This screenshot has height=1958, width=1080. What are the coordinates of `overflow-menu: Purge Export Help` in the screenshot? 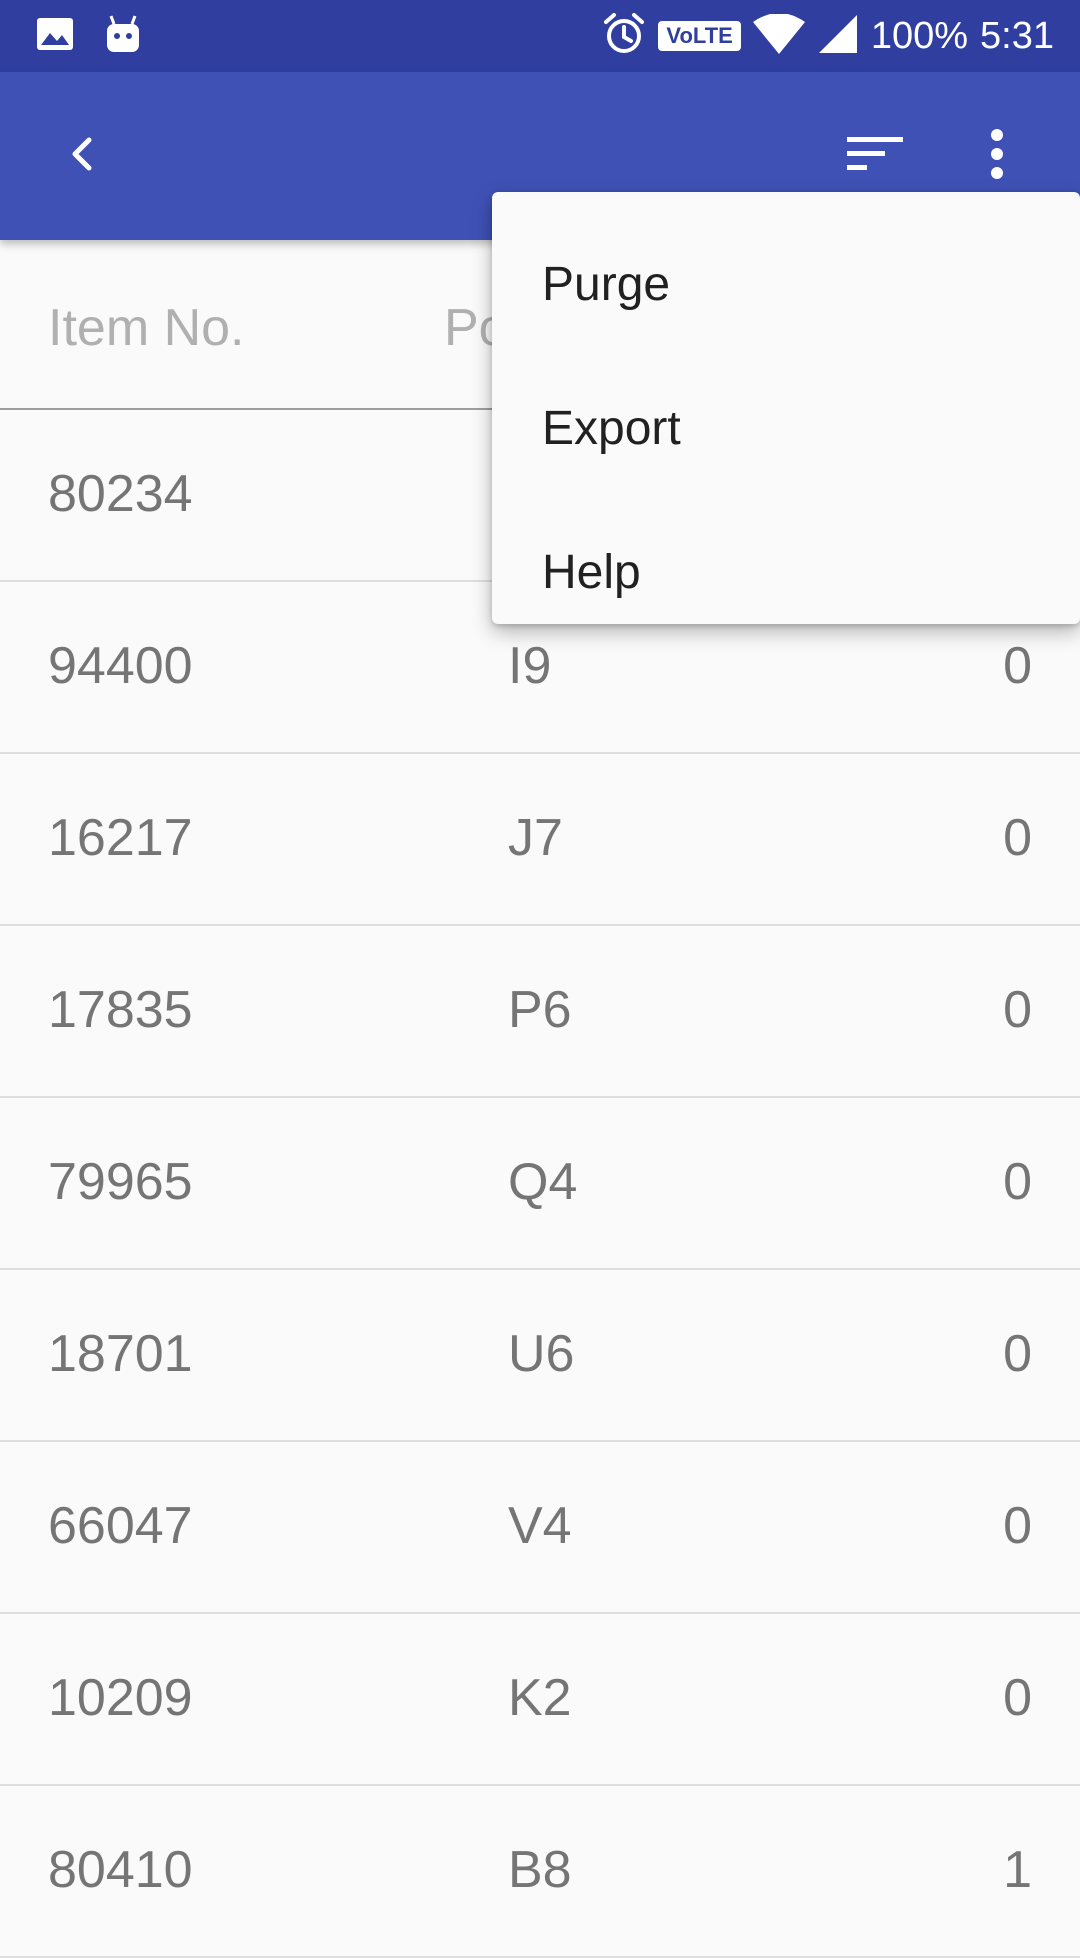 It's located at (786, 408).